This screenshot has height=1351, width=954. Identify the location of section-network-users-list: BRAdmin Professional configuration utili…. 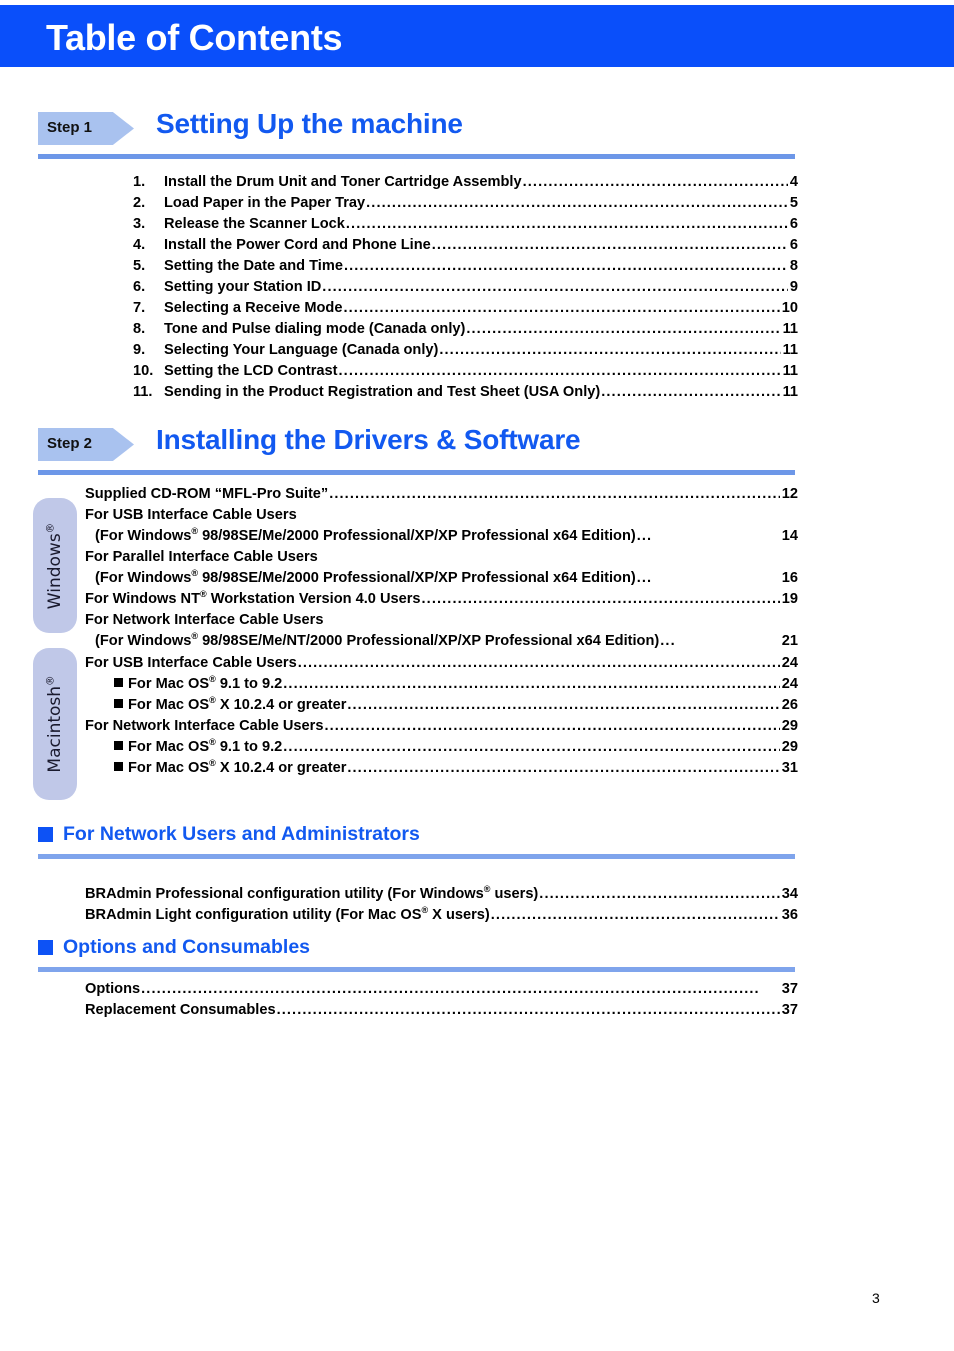
(441, 905).